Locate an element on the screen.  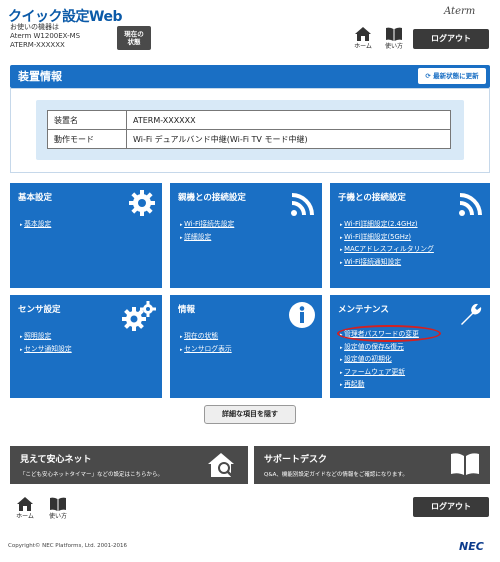
help-button-bottom: 使い方 is located at coordinates (58, 511).